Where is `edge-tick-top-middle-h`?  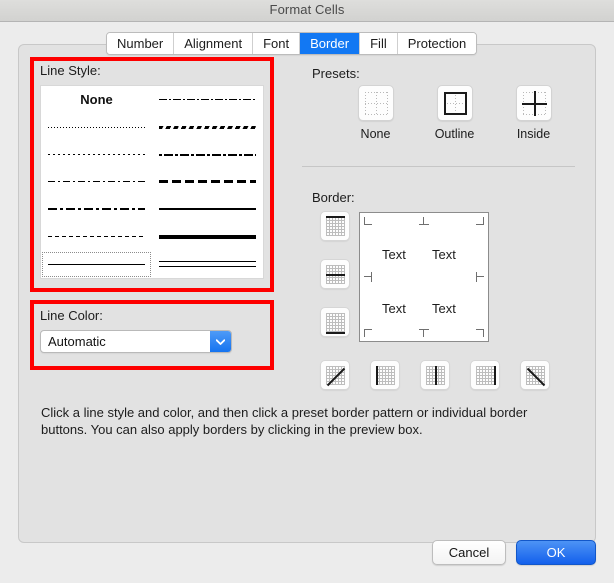 edge-tick-top-middle-h is located at coordinates (424, 224).